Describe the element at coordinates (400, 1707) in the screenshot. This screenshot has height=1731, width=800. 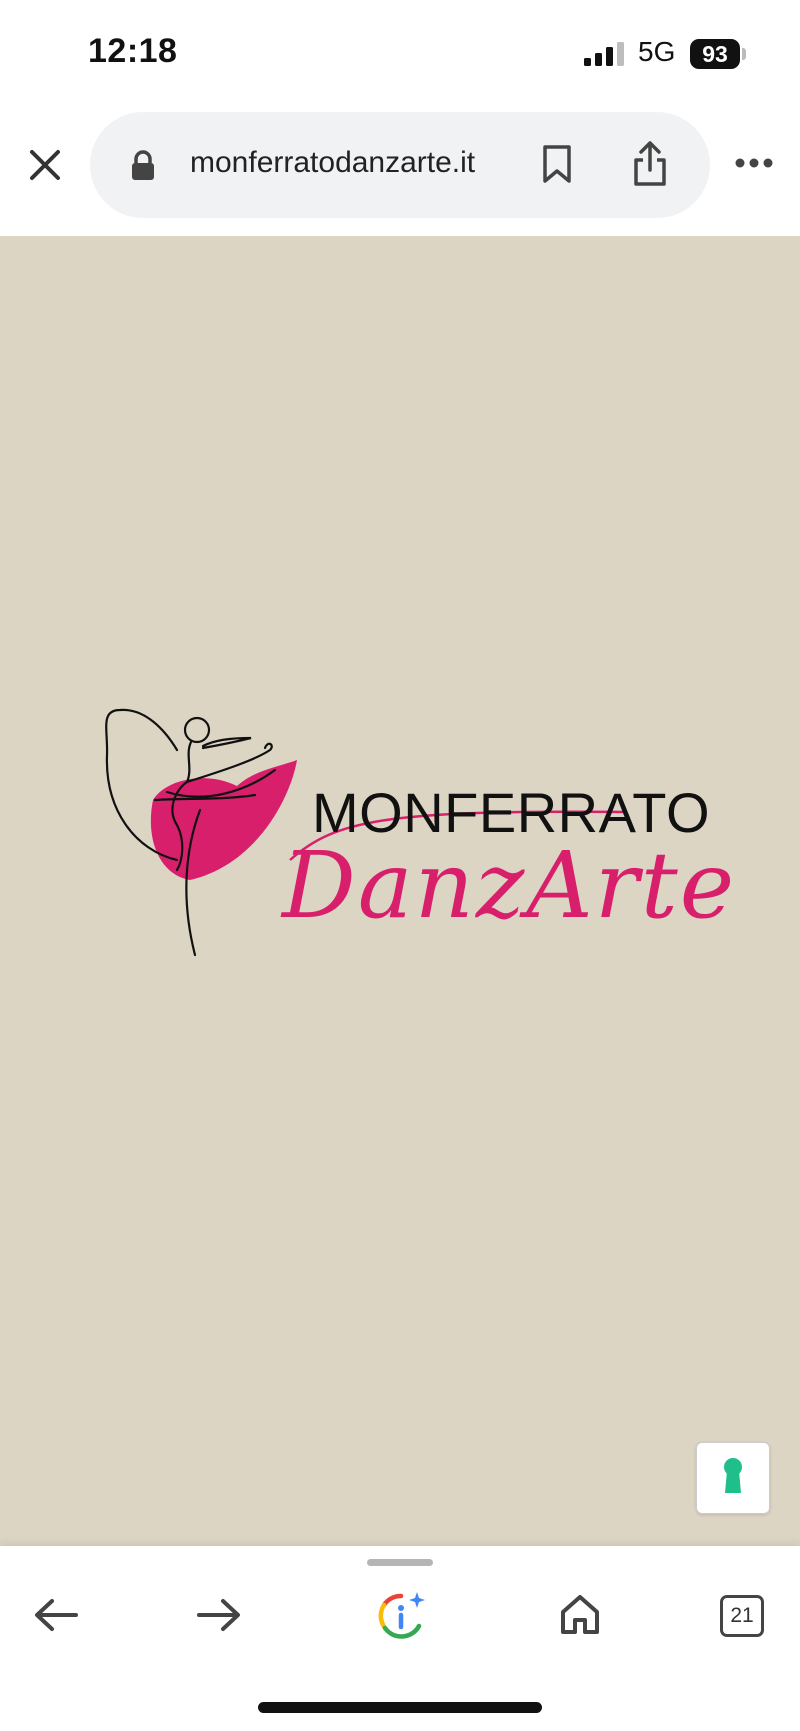
I see `home-indicator` at that location.